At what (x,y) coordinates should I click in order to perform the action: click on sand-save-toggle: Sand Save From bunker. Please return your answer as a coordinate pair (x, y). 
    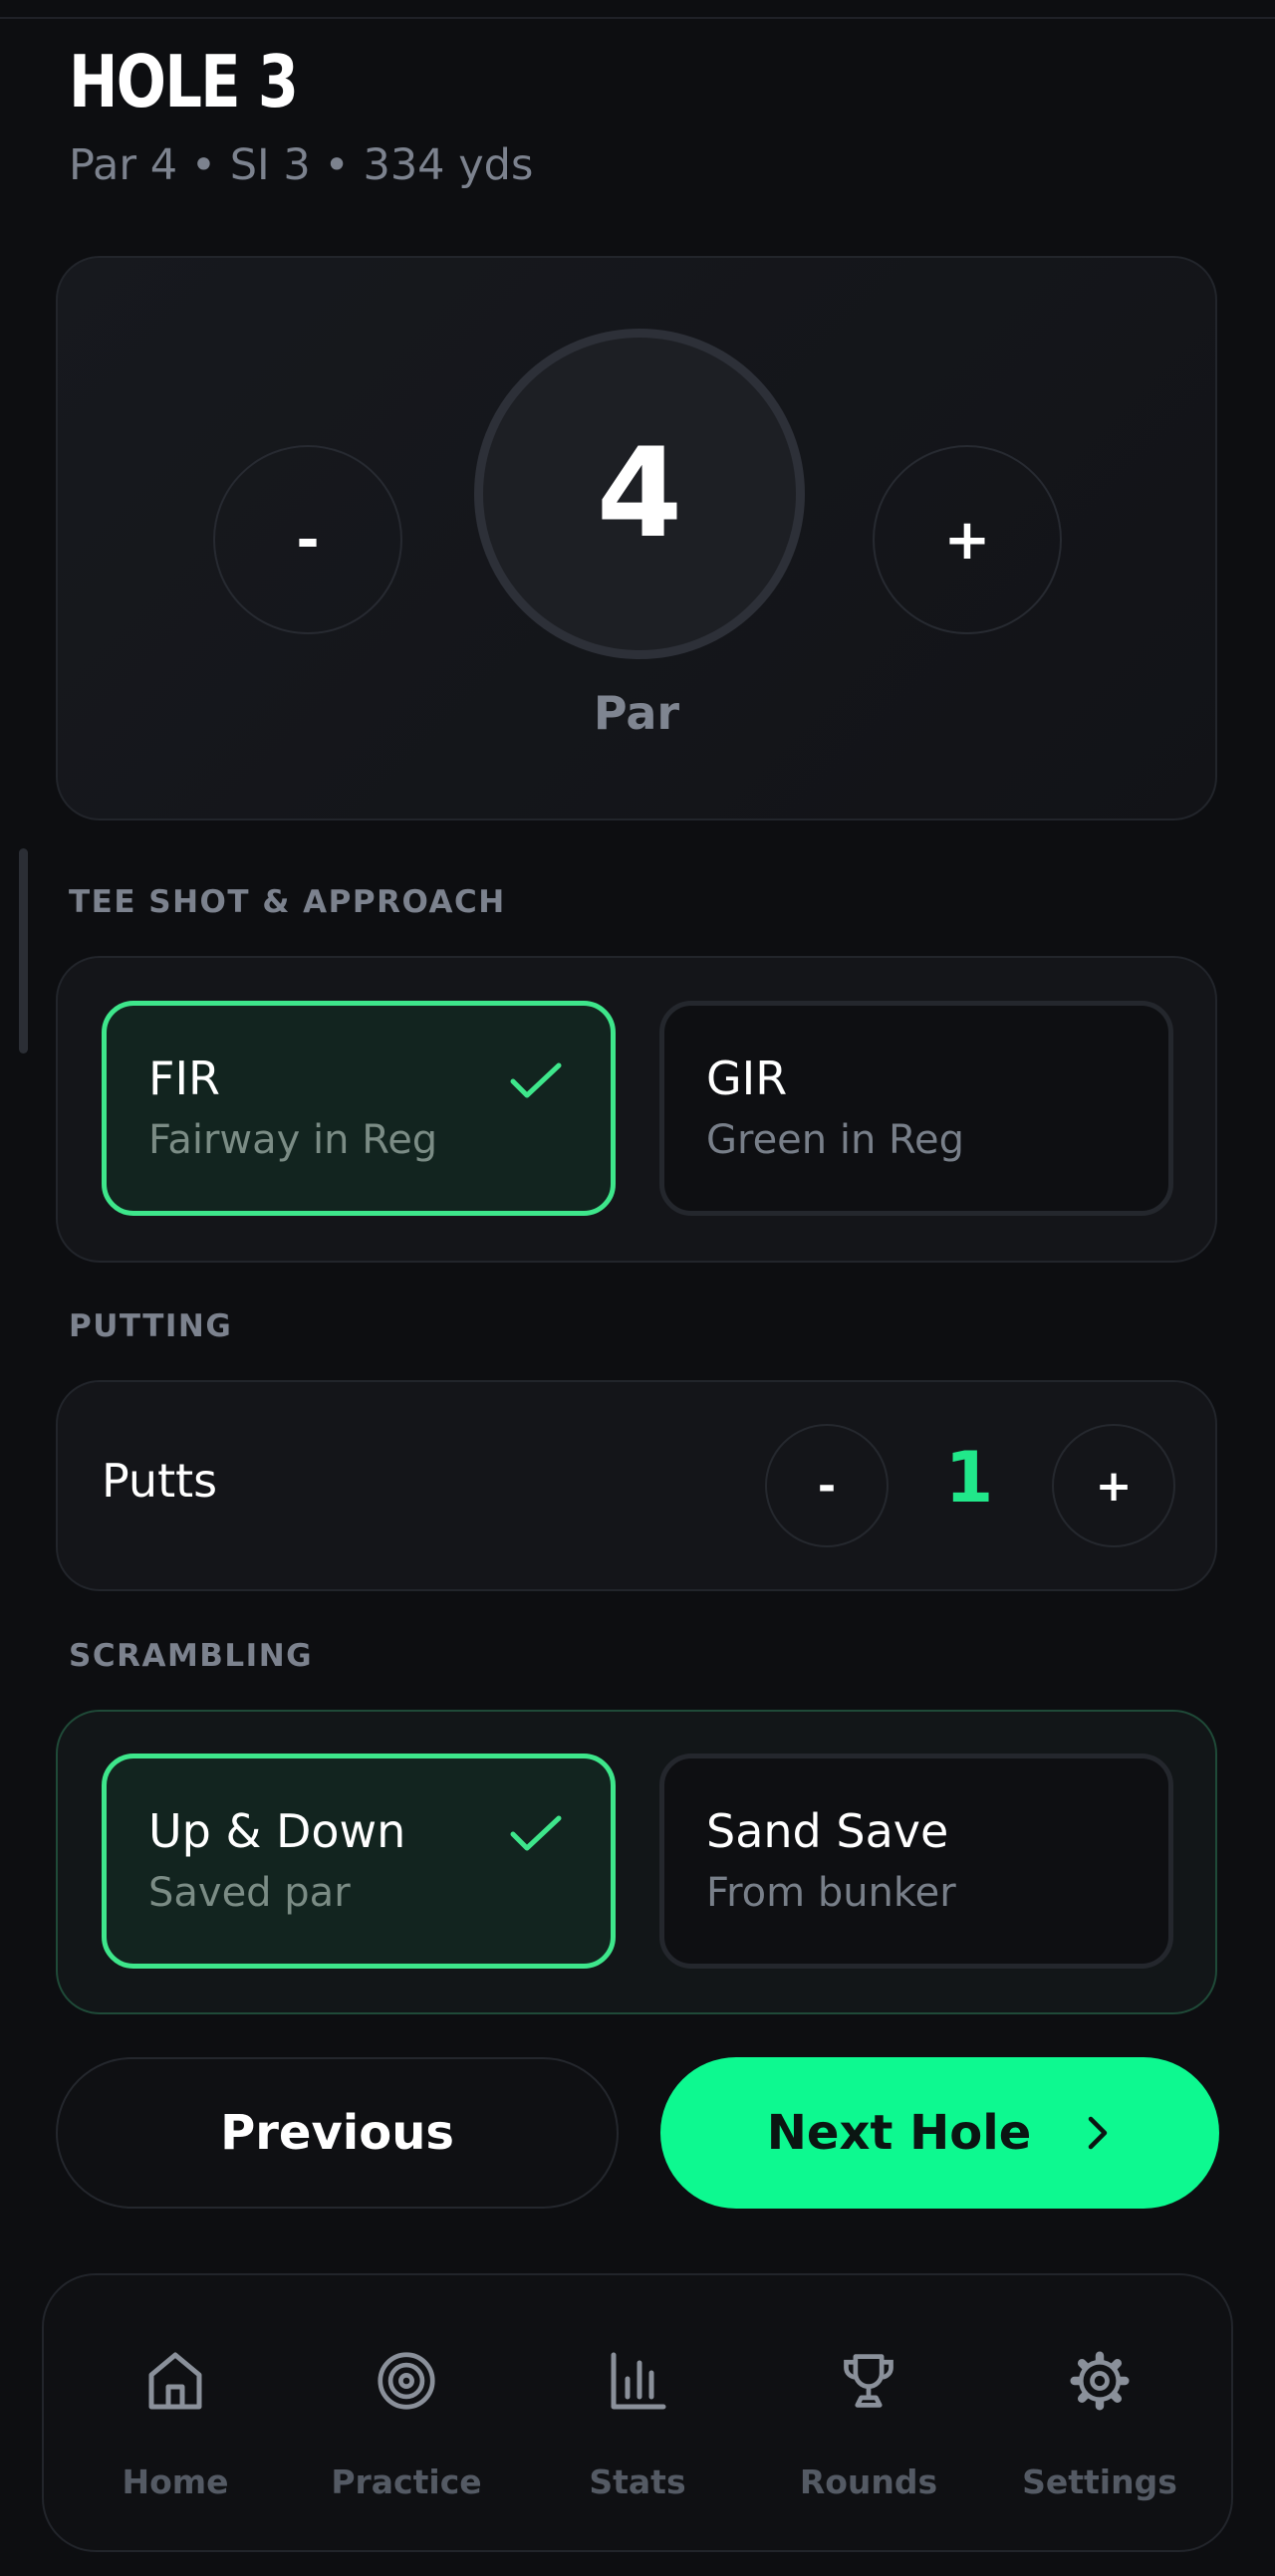
    Looking at the image, I should click on (916, 1861).